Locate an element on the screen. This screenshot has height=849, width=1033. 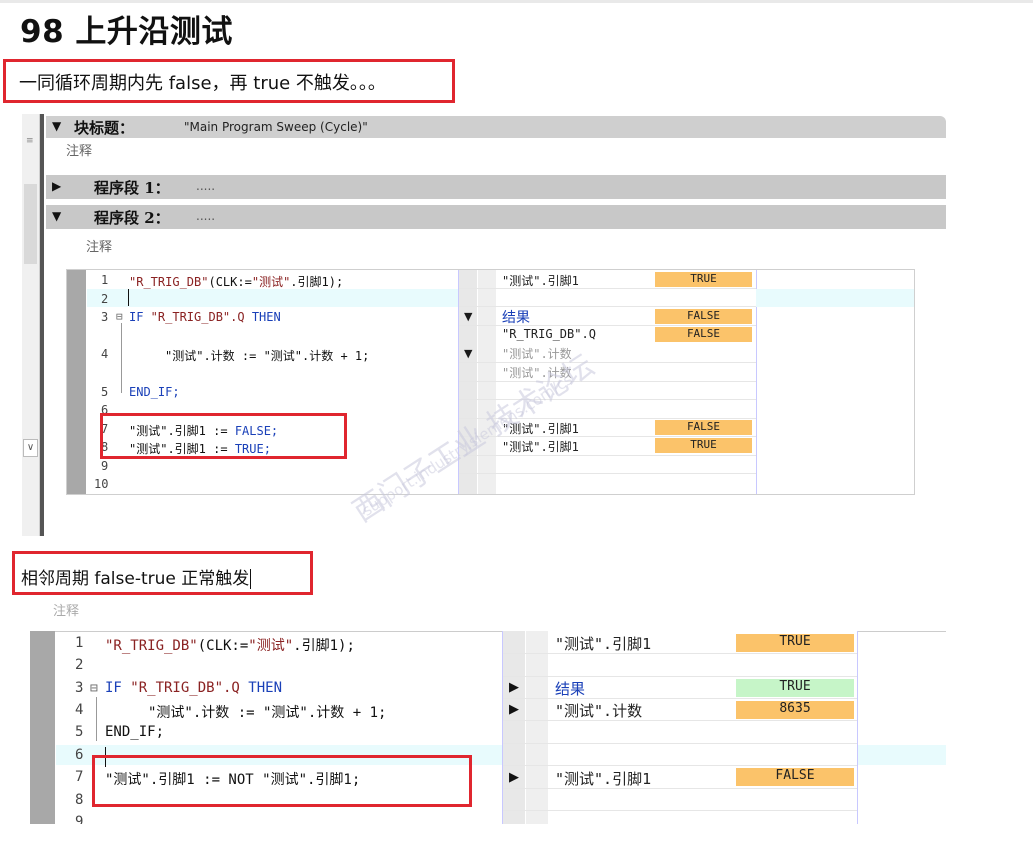
segment-2-comment: 注释 is located at coordinates (99, 245).